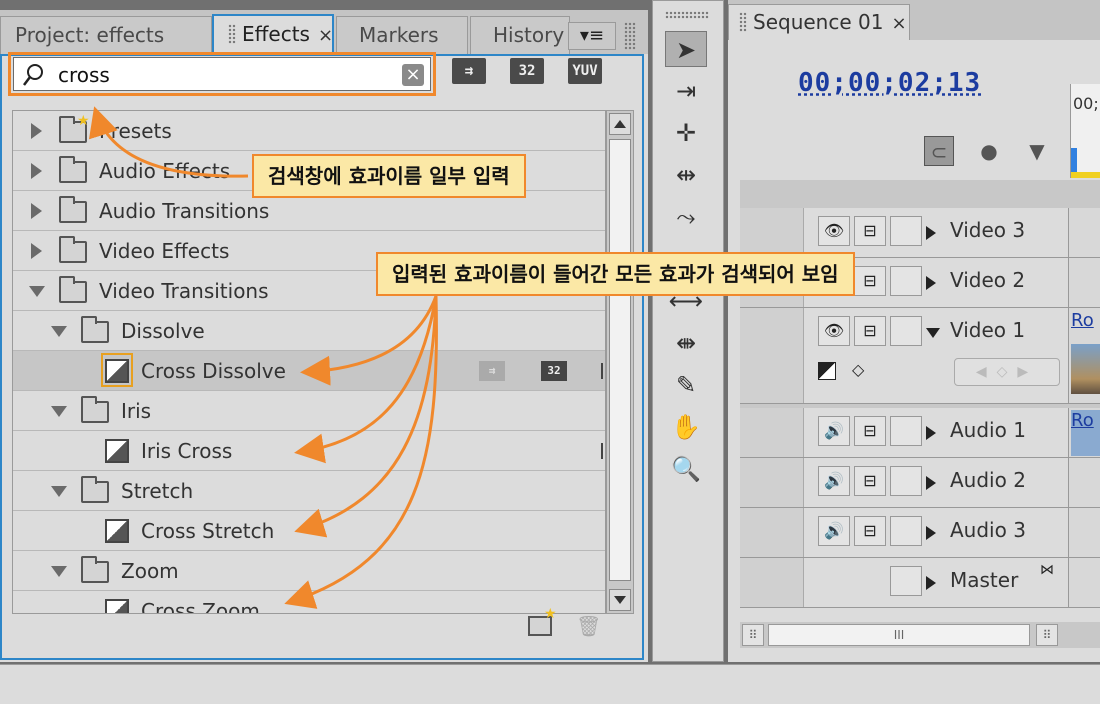  Describe the element at coordinates (686, 133) in the screenshot. I see `ripple-edit-tool-icon: ✛` at that location.